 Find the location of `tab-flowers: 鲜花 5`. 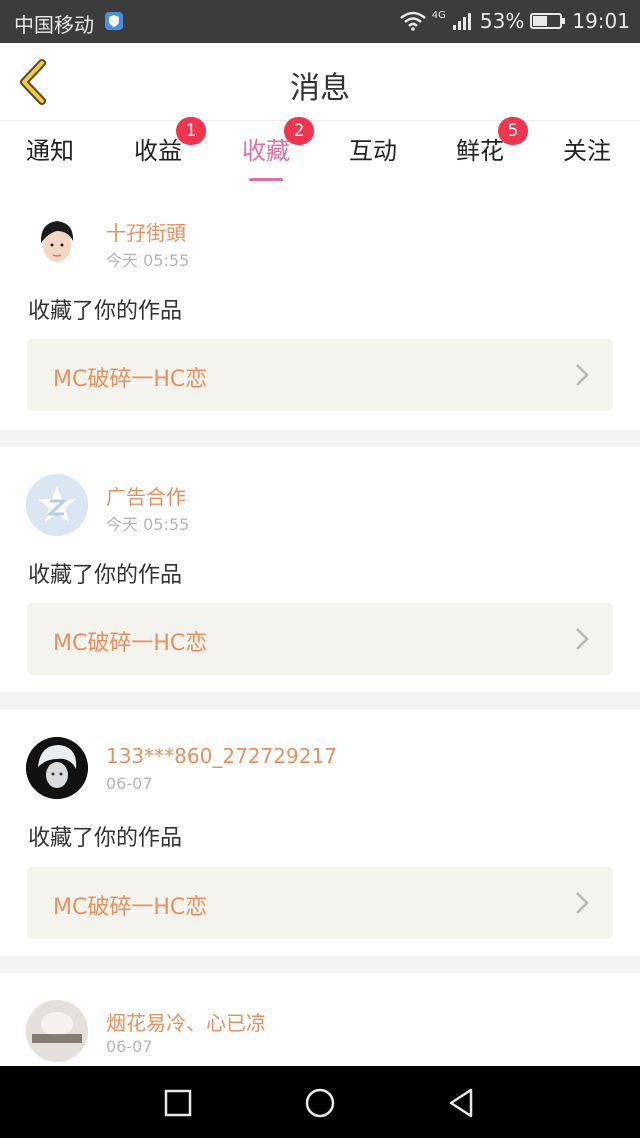

tab-flowers: 鲜花 5 is located at coordinates (492, 141).